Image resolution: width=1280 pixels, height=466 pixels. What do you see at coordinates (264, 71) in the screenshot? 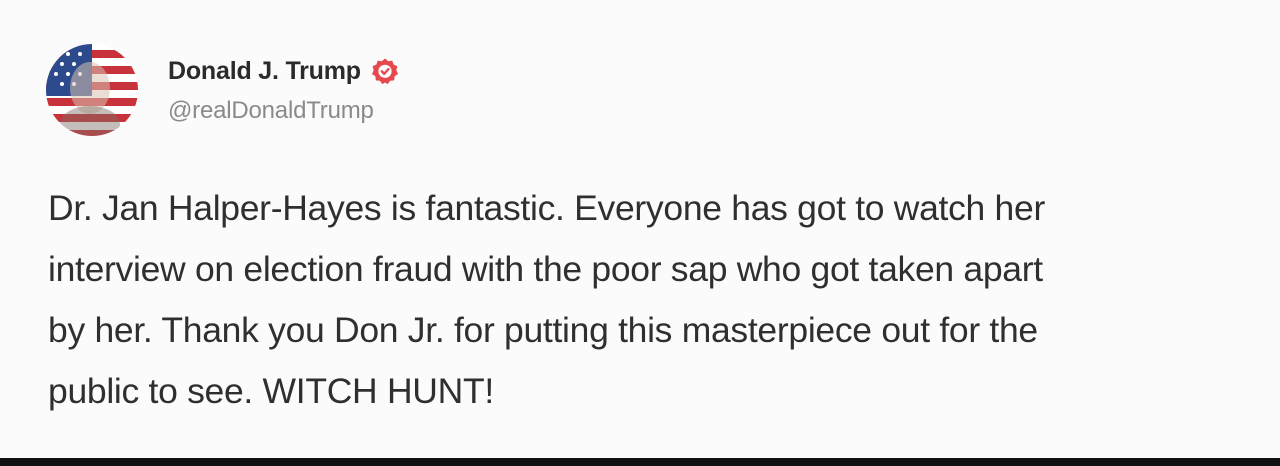
I see `display-name: Donald J. Trump` at bounding box center [264, 71].